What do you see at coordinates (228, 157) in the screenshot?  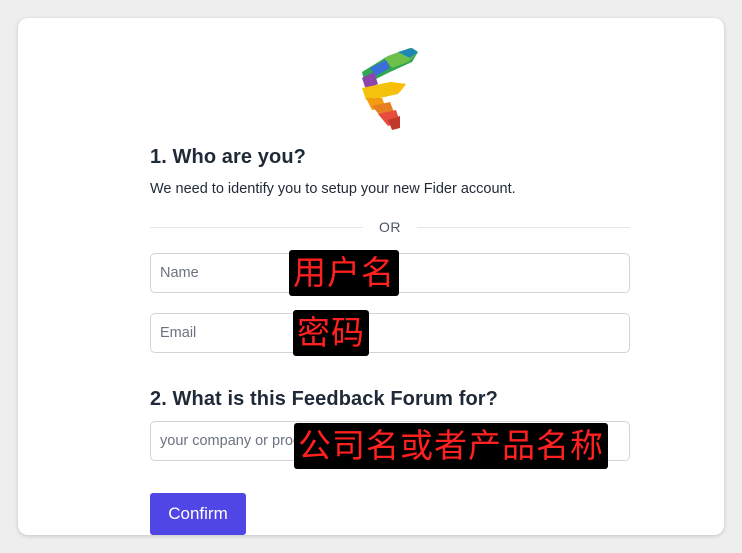 I see `step1-title: 1. Who are you?` at bounding box center [228, 157].